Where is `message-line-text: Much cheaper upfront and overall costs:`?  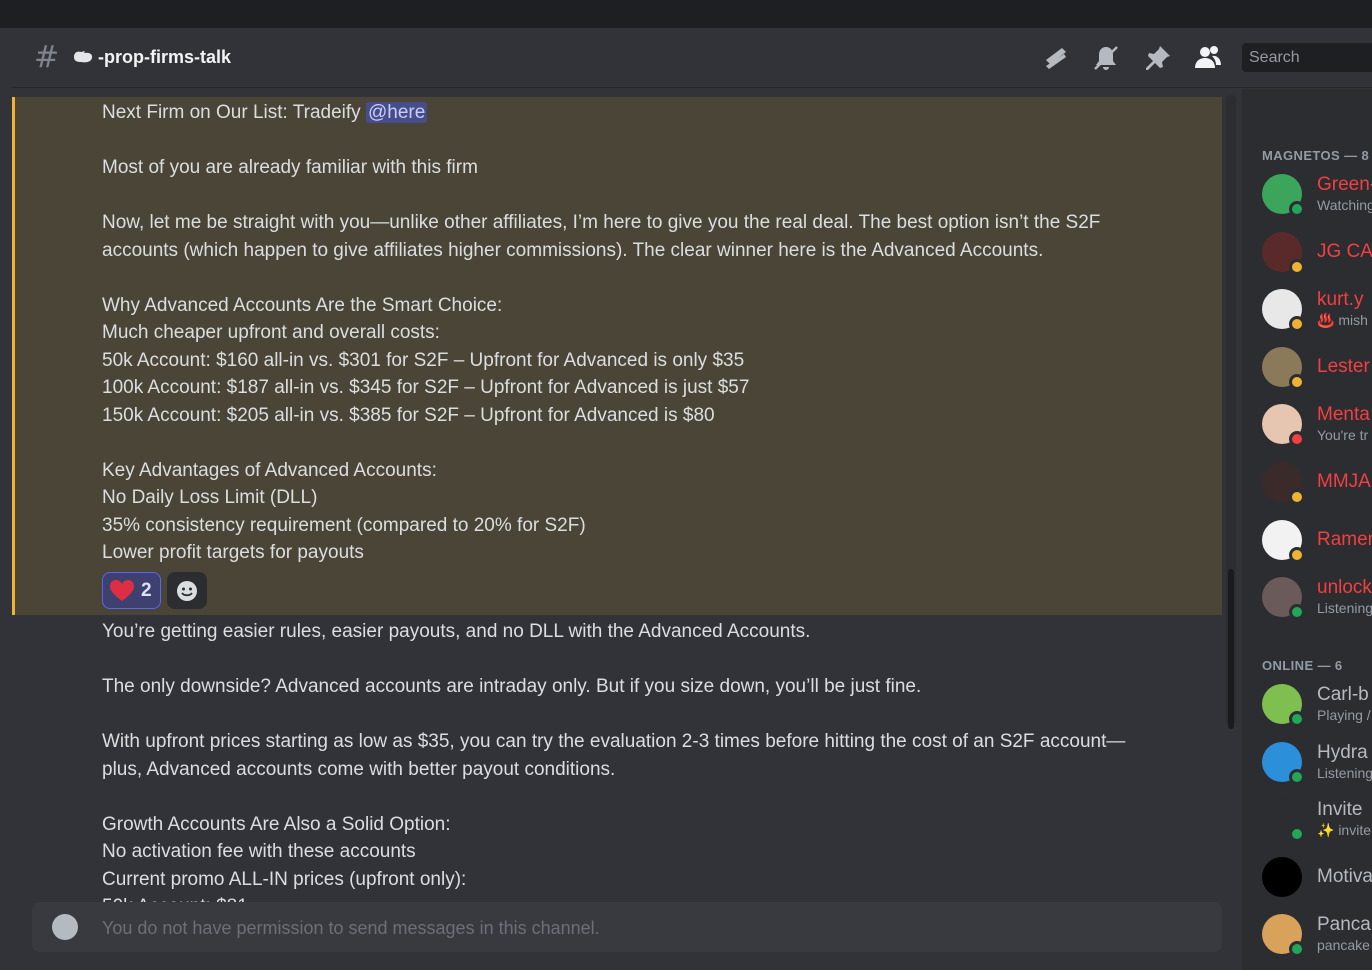
message-line-text: Much cheaper upfront and overall costs: is located at coordinates (271, 332).